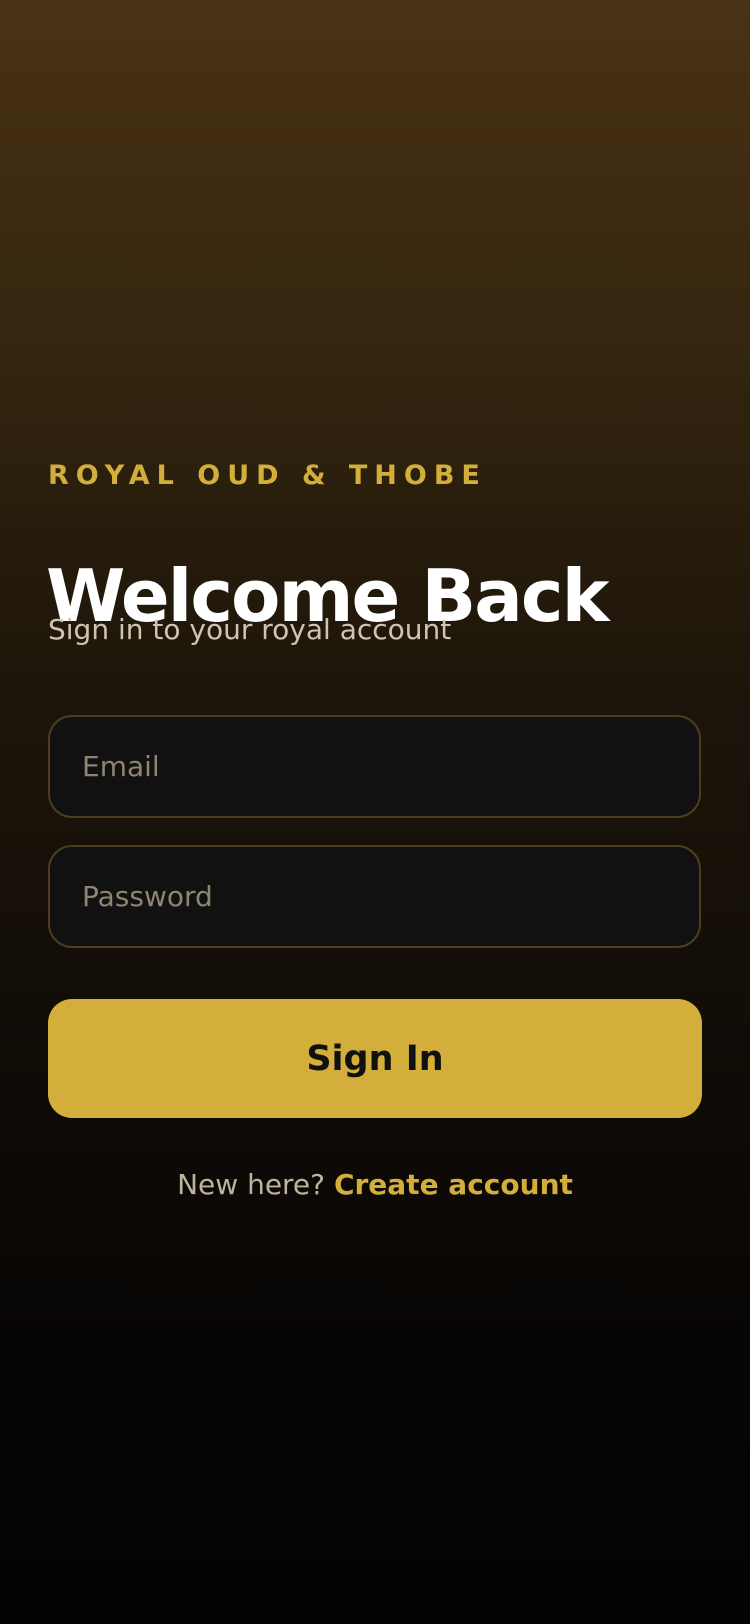 This screenshot has width=750, height=1624. Describe the element at coordinates (251, 1184) in the screenshot. I see `new-here-text: New here?` at that location.